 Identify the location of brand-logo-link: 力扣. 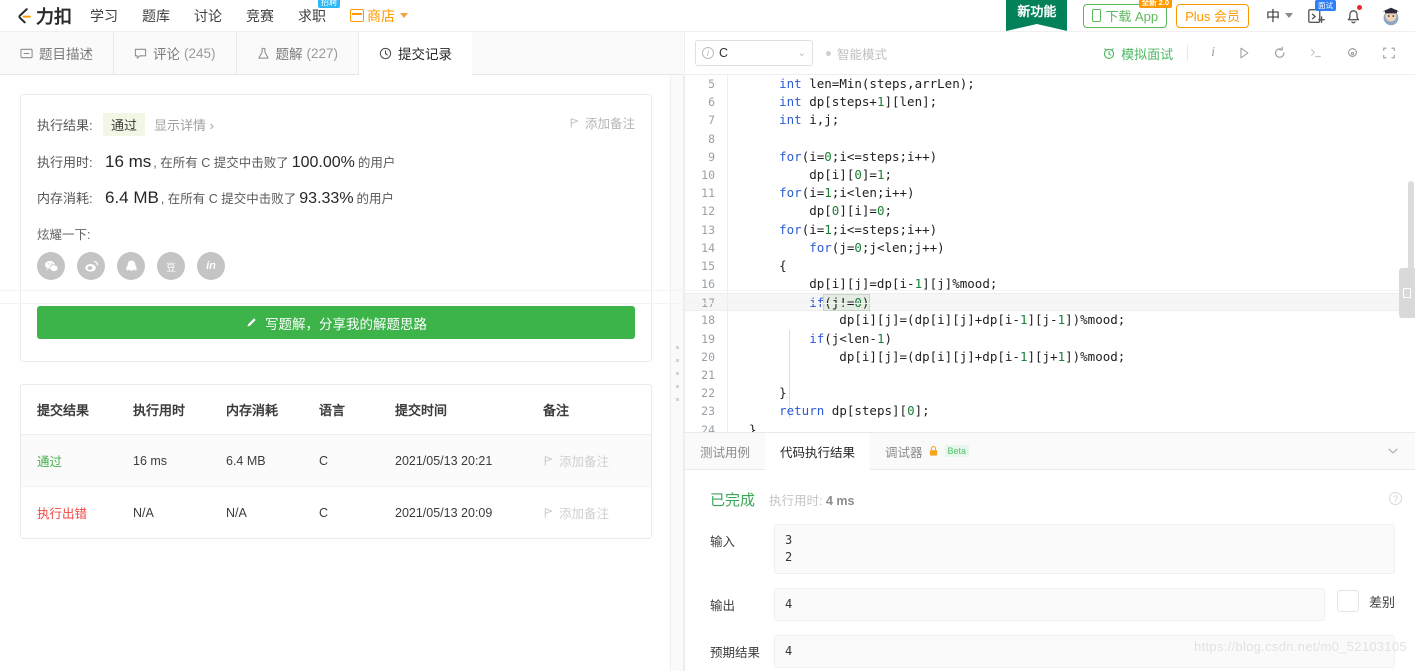
(43, 16).